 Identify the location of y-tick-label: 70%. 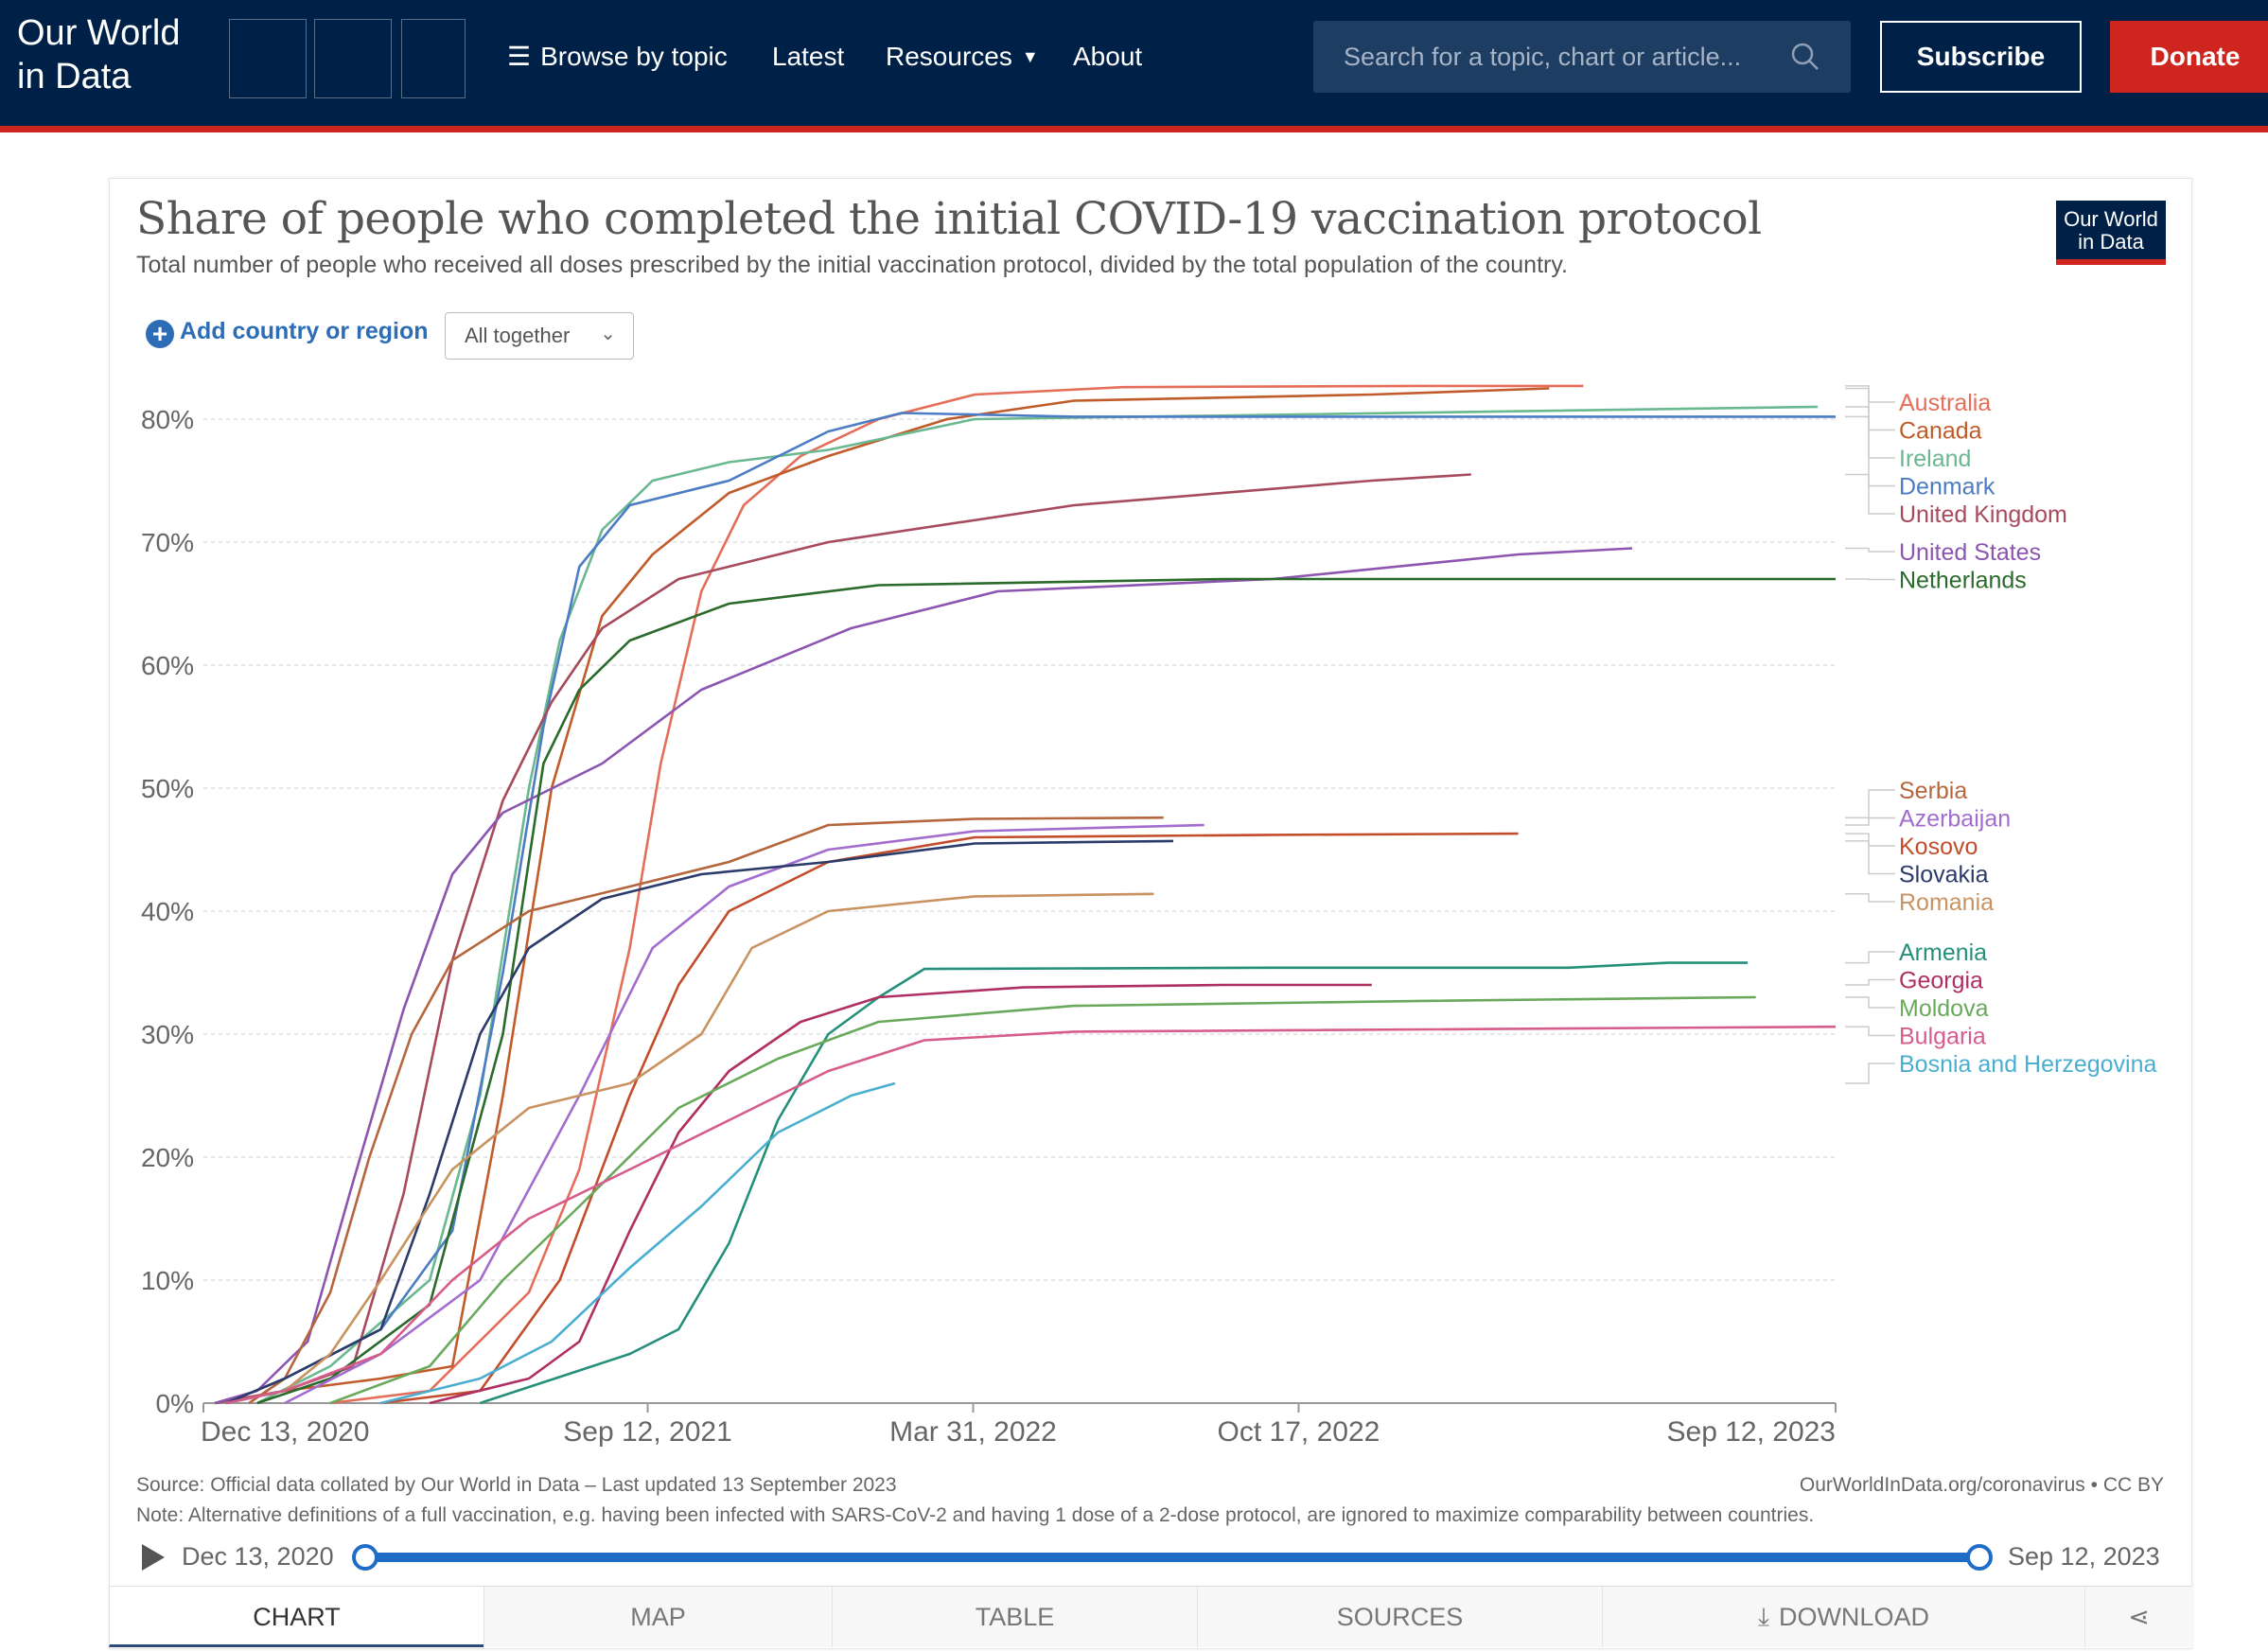
(167, 542).